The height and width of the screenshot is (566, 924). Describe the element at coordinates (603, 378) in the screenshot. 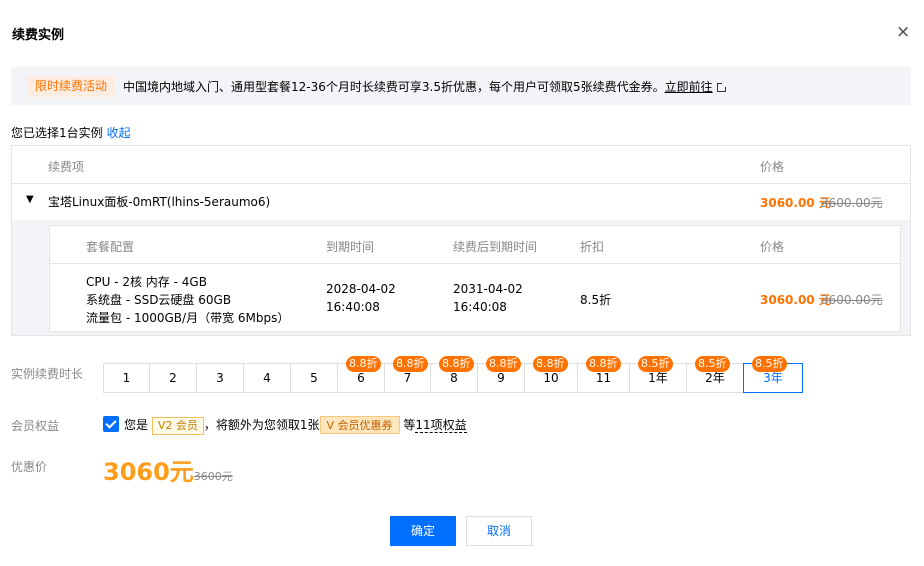

I see `duration-option-label: 11` at that location.